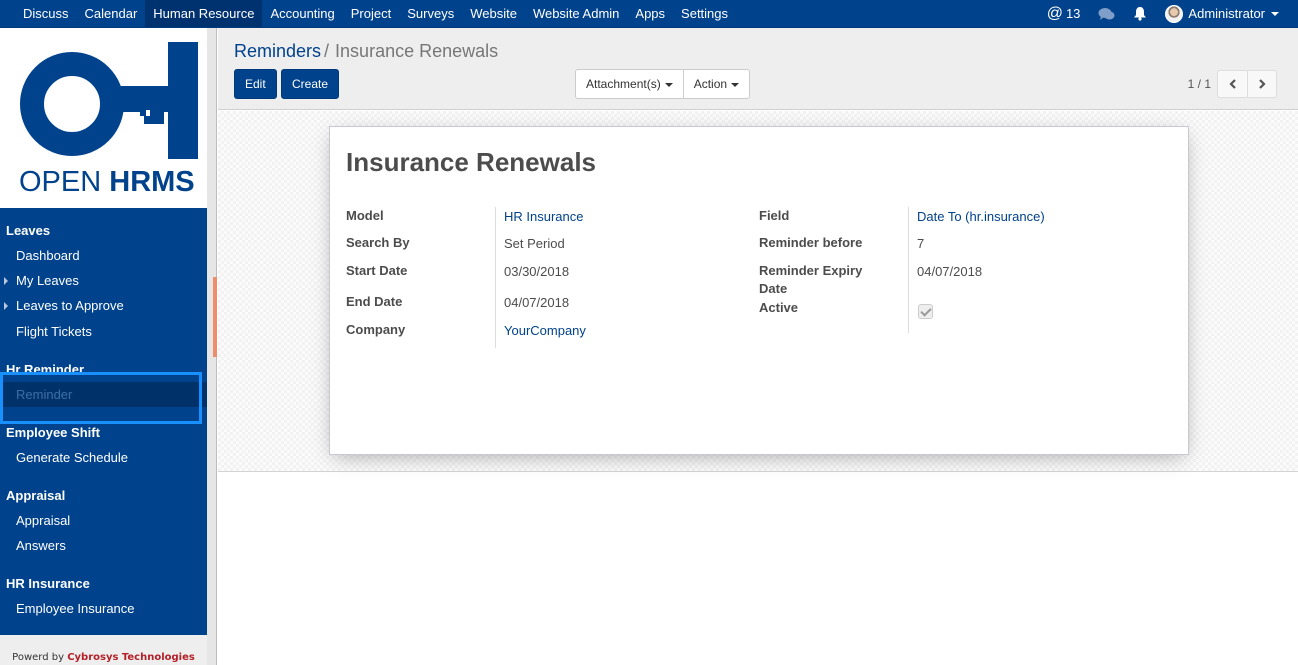 The width and height of the screenshot is (1298, 665). I want to click on active-checkbox, so click(925, 311).